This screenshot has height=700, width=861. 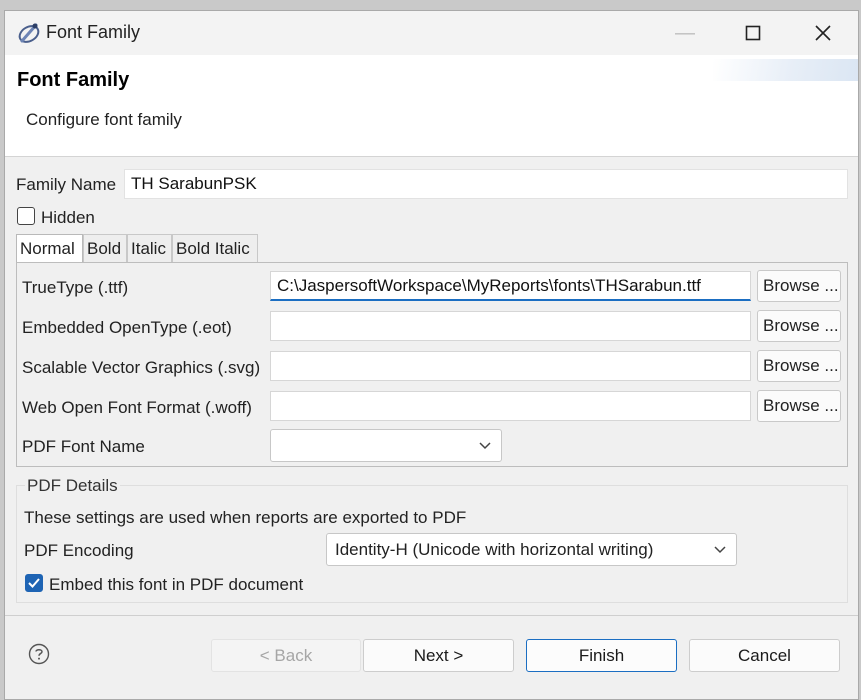 What do you see at coordinates (215, 248) in the screenshot?
I see `tab-bold-italic: Bold Italic` at bounding box center [215, 248].